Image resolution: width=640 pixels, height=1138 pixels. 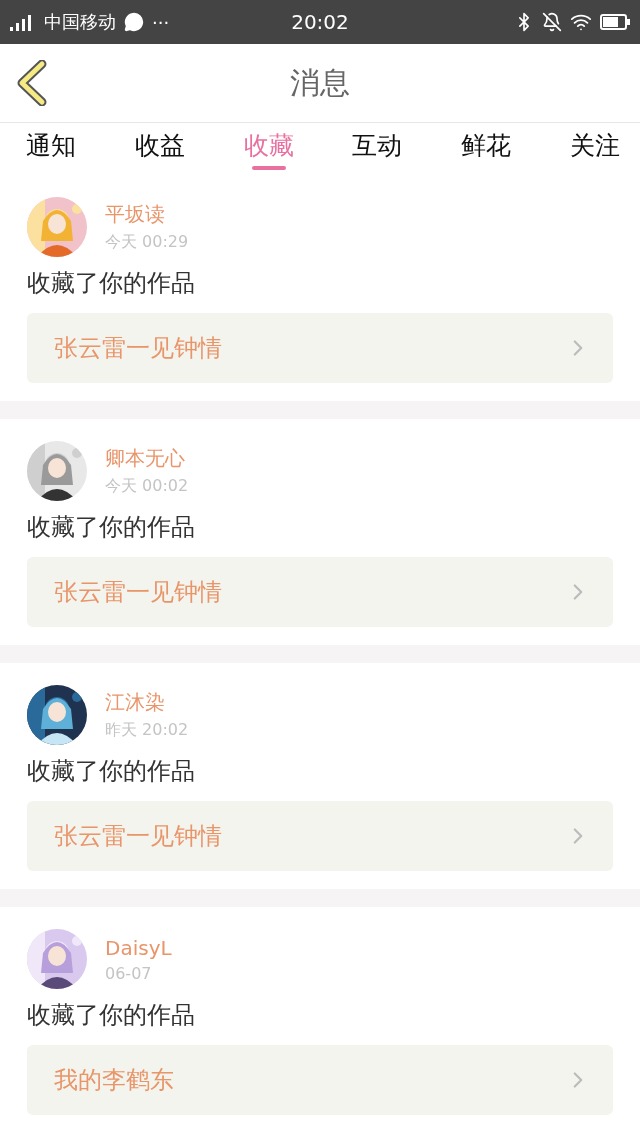 What do you see at coordinates (615, 22) in the screenshot?
I see `battery-icon` at bounding box center [615, 22].